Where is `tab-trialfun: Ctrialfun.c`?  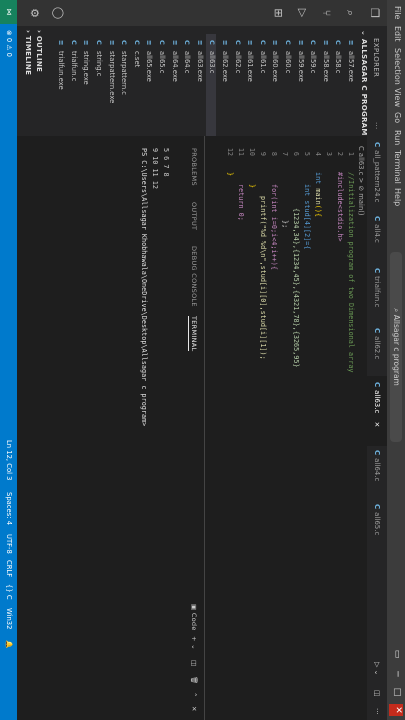 tab-trialfun: Ctrialfun.c is located at coordinates (377, 293).